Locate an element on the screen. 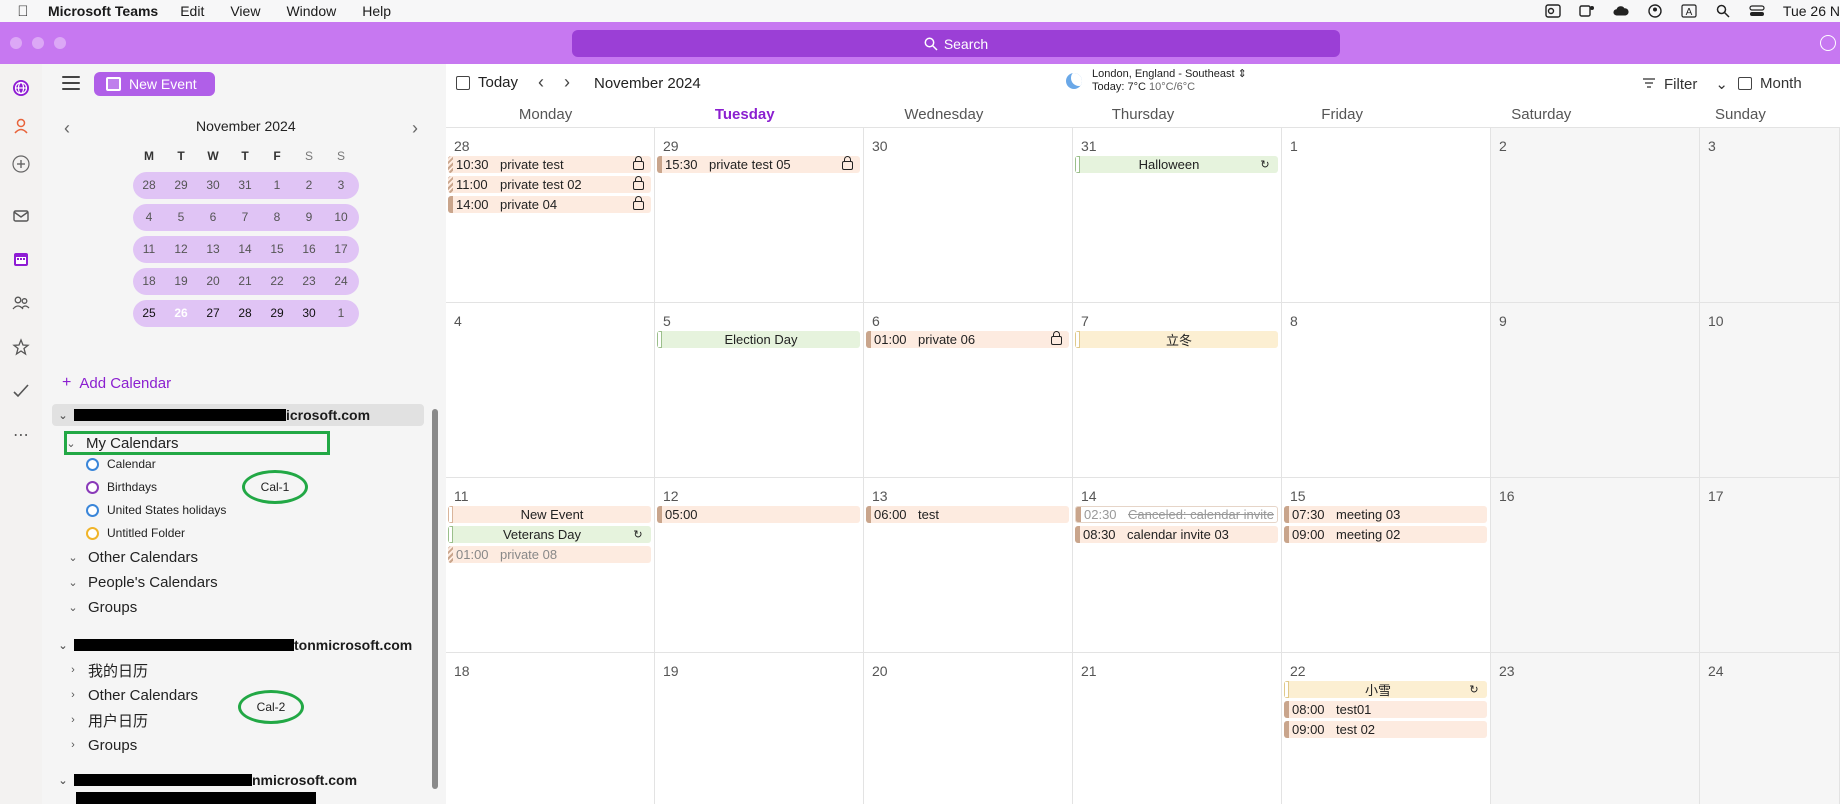 This screenshot has width=1840, height=804. day-cell: 13 06:00 test is located at coordinates (968, 565).